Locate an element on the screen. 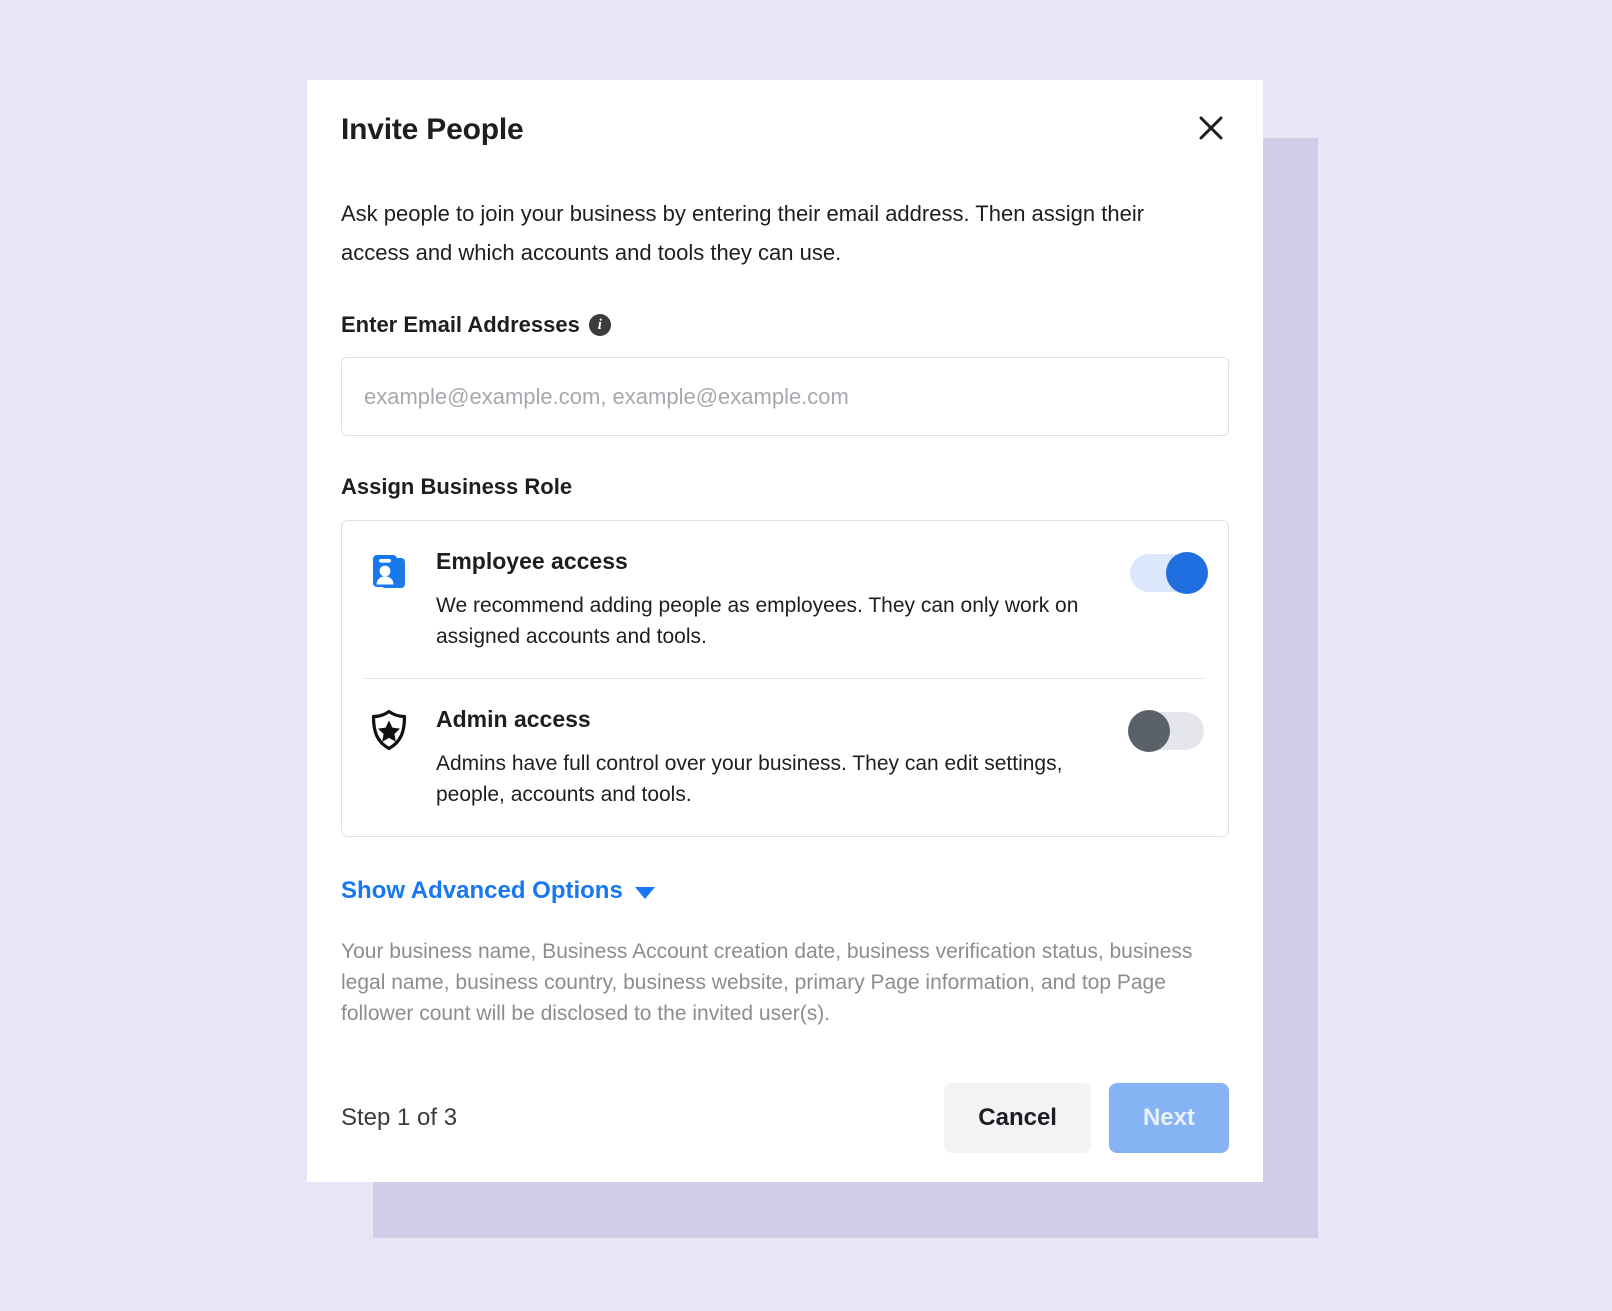 This screenshot has width=1612, height=1311. admin-access-toggle is located at coordinates (1166, 731).